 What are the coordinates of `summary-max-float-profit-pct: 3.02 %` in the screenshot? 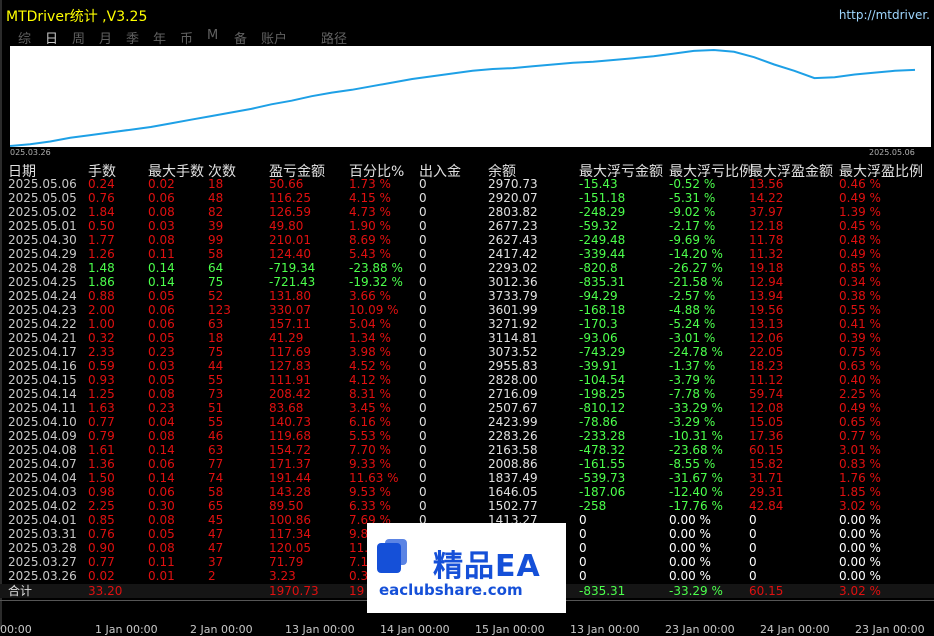 It's located at (860, 591).